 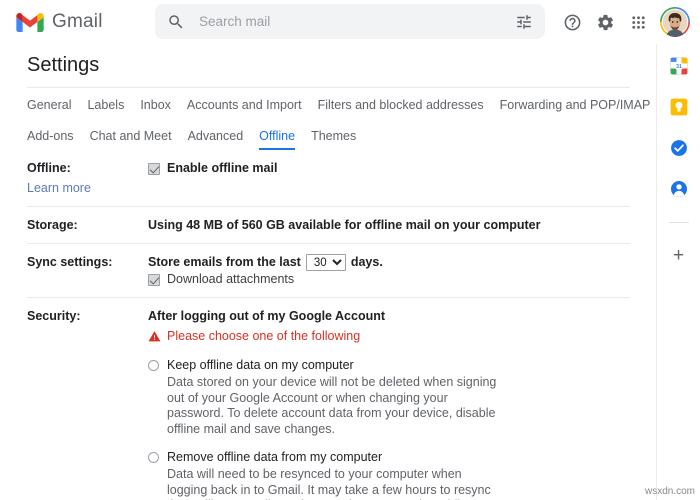 I want to click on search-bar, so click(x=350, y=21).